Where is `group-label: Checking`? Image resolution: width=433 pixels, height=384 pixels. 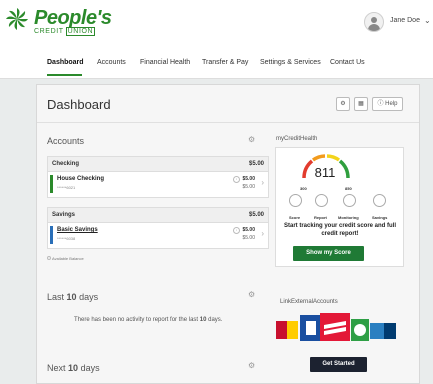
group-label: Checking is located at coordinates (66, 164).